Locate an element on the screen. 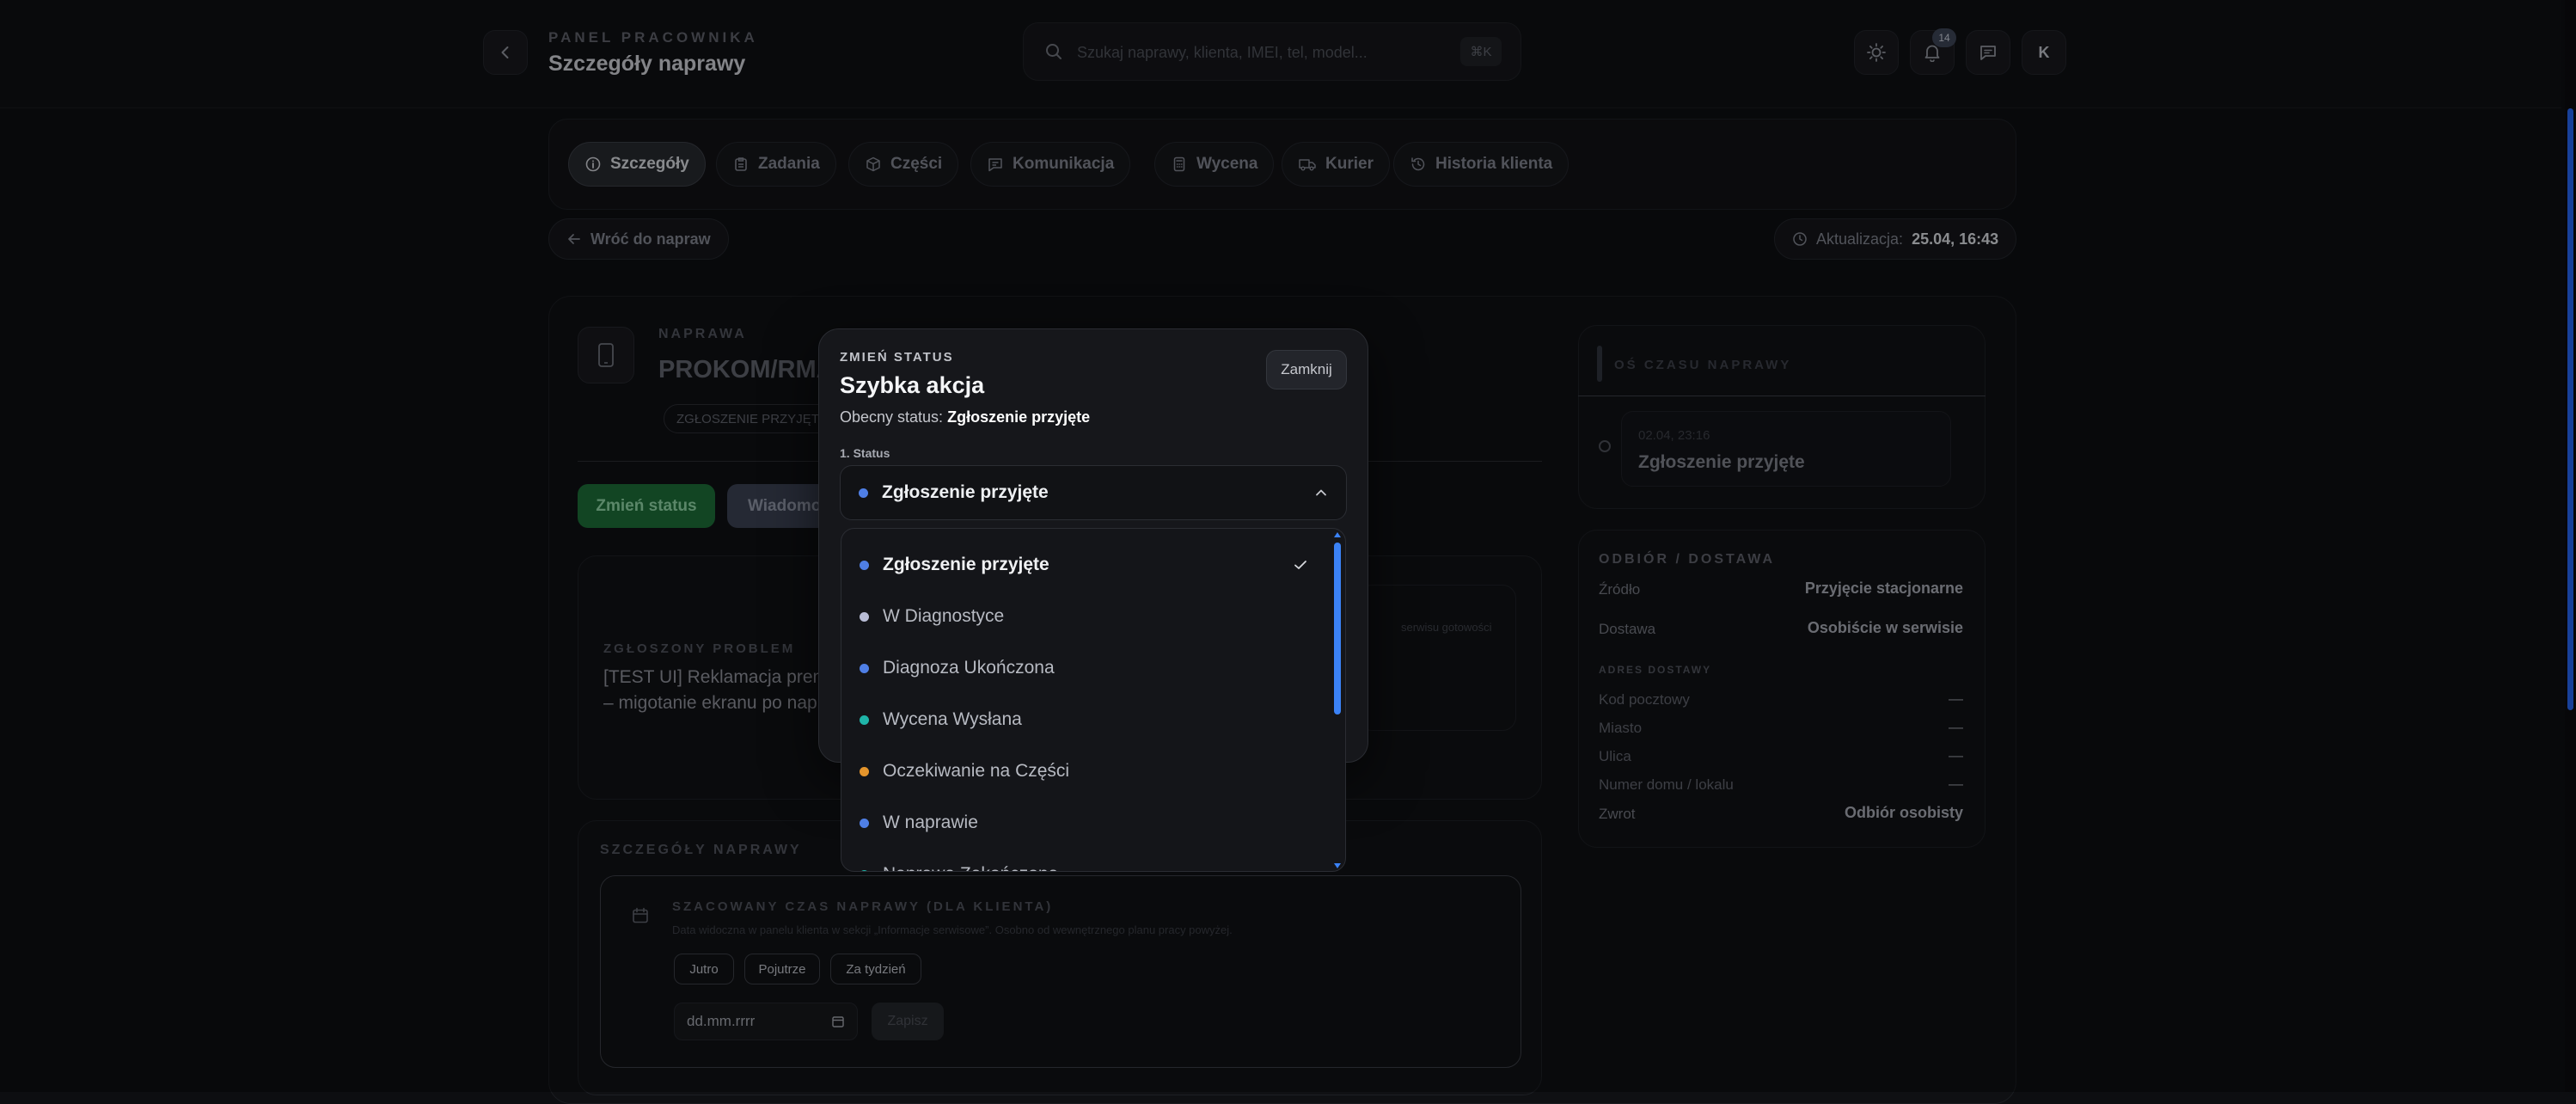  status-option-label: Wycena Wysłana is located at coordinates (952, 719).